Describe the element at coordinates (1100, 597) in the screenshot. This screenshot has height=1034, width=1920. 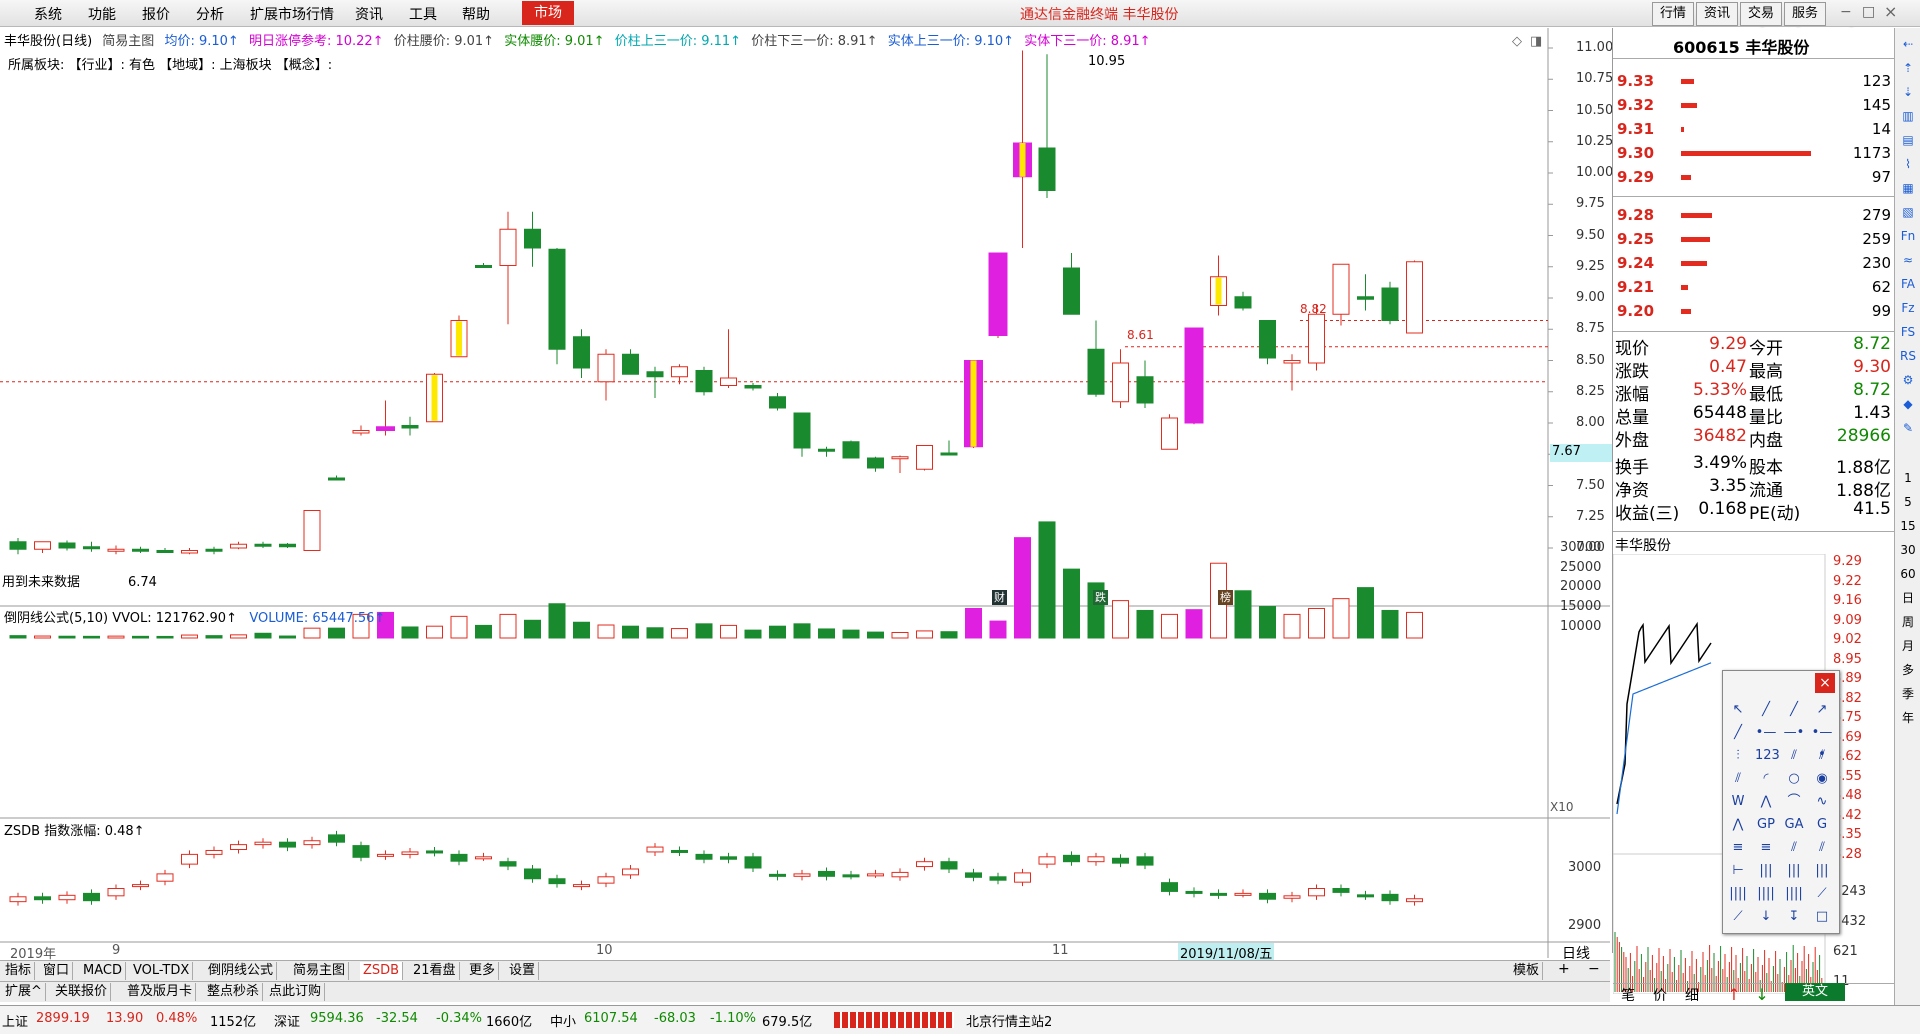
I see `marker-fall: 跌` at that location.